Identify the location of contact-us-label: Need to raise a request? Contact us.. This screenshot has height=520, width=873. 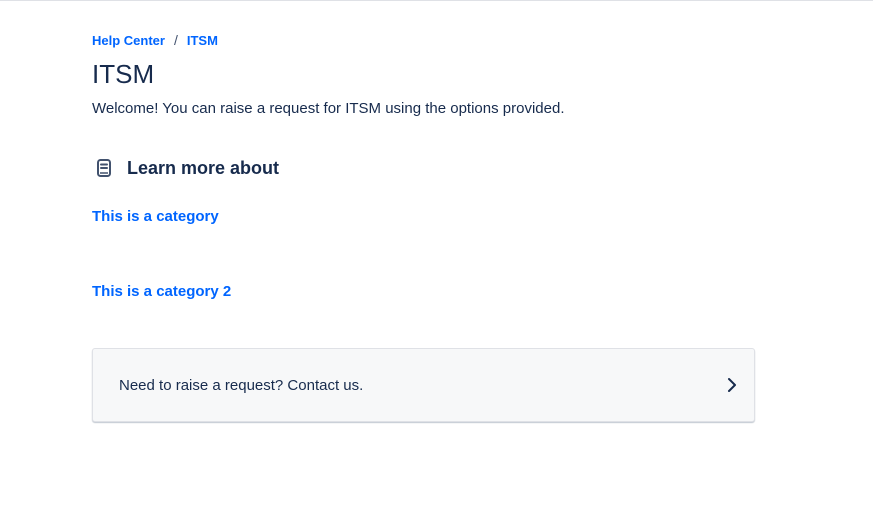
(241, 385).